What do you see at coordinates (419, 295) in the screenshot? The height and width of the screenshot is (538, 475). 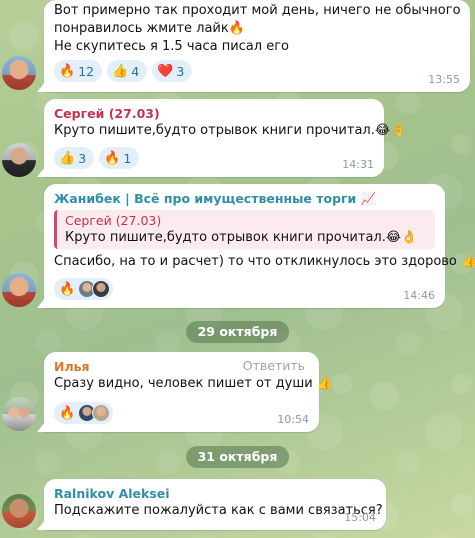 I see `message-time: 14:46` at bounding box center [419, 295].